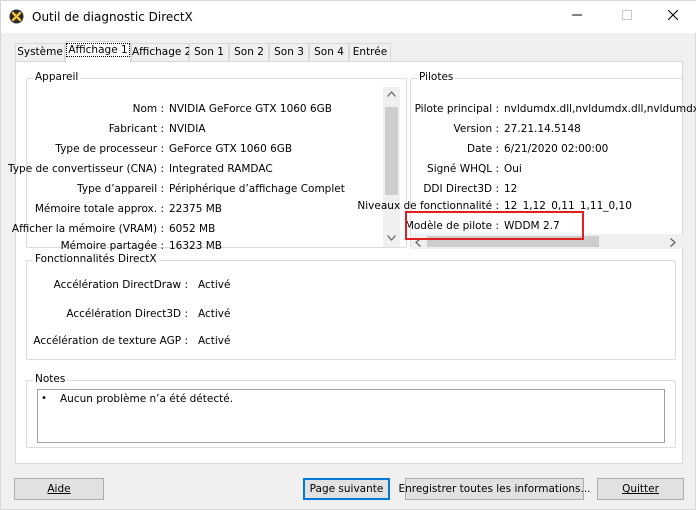 The width and height of the screenshot is (696, 510). Describe the element at coordinates (196, 246) in the screenshot. I see `device-row-value: 16323 MB` at that location.